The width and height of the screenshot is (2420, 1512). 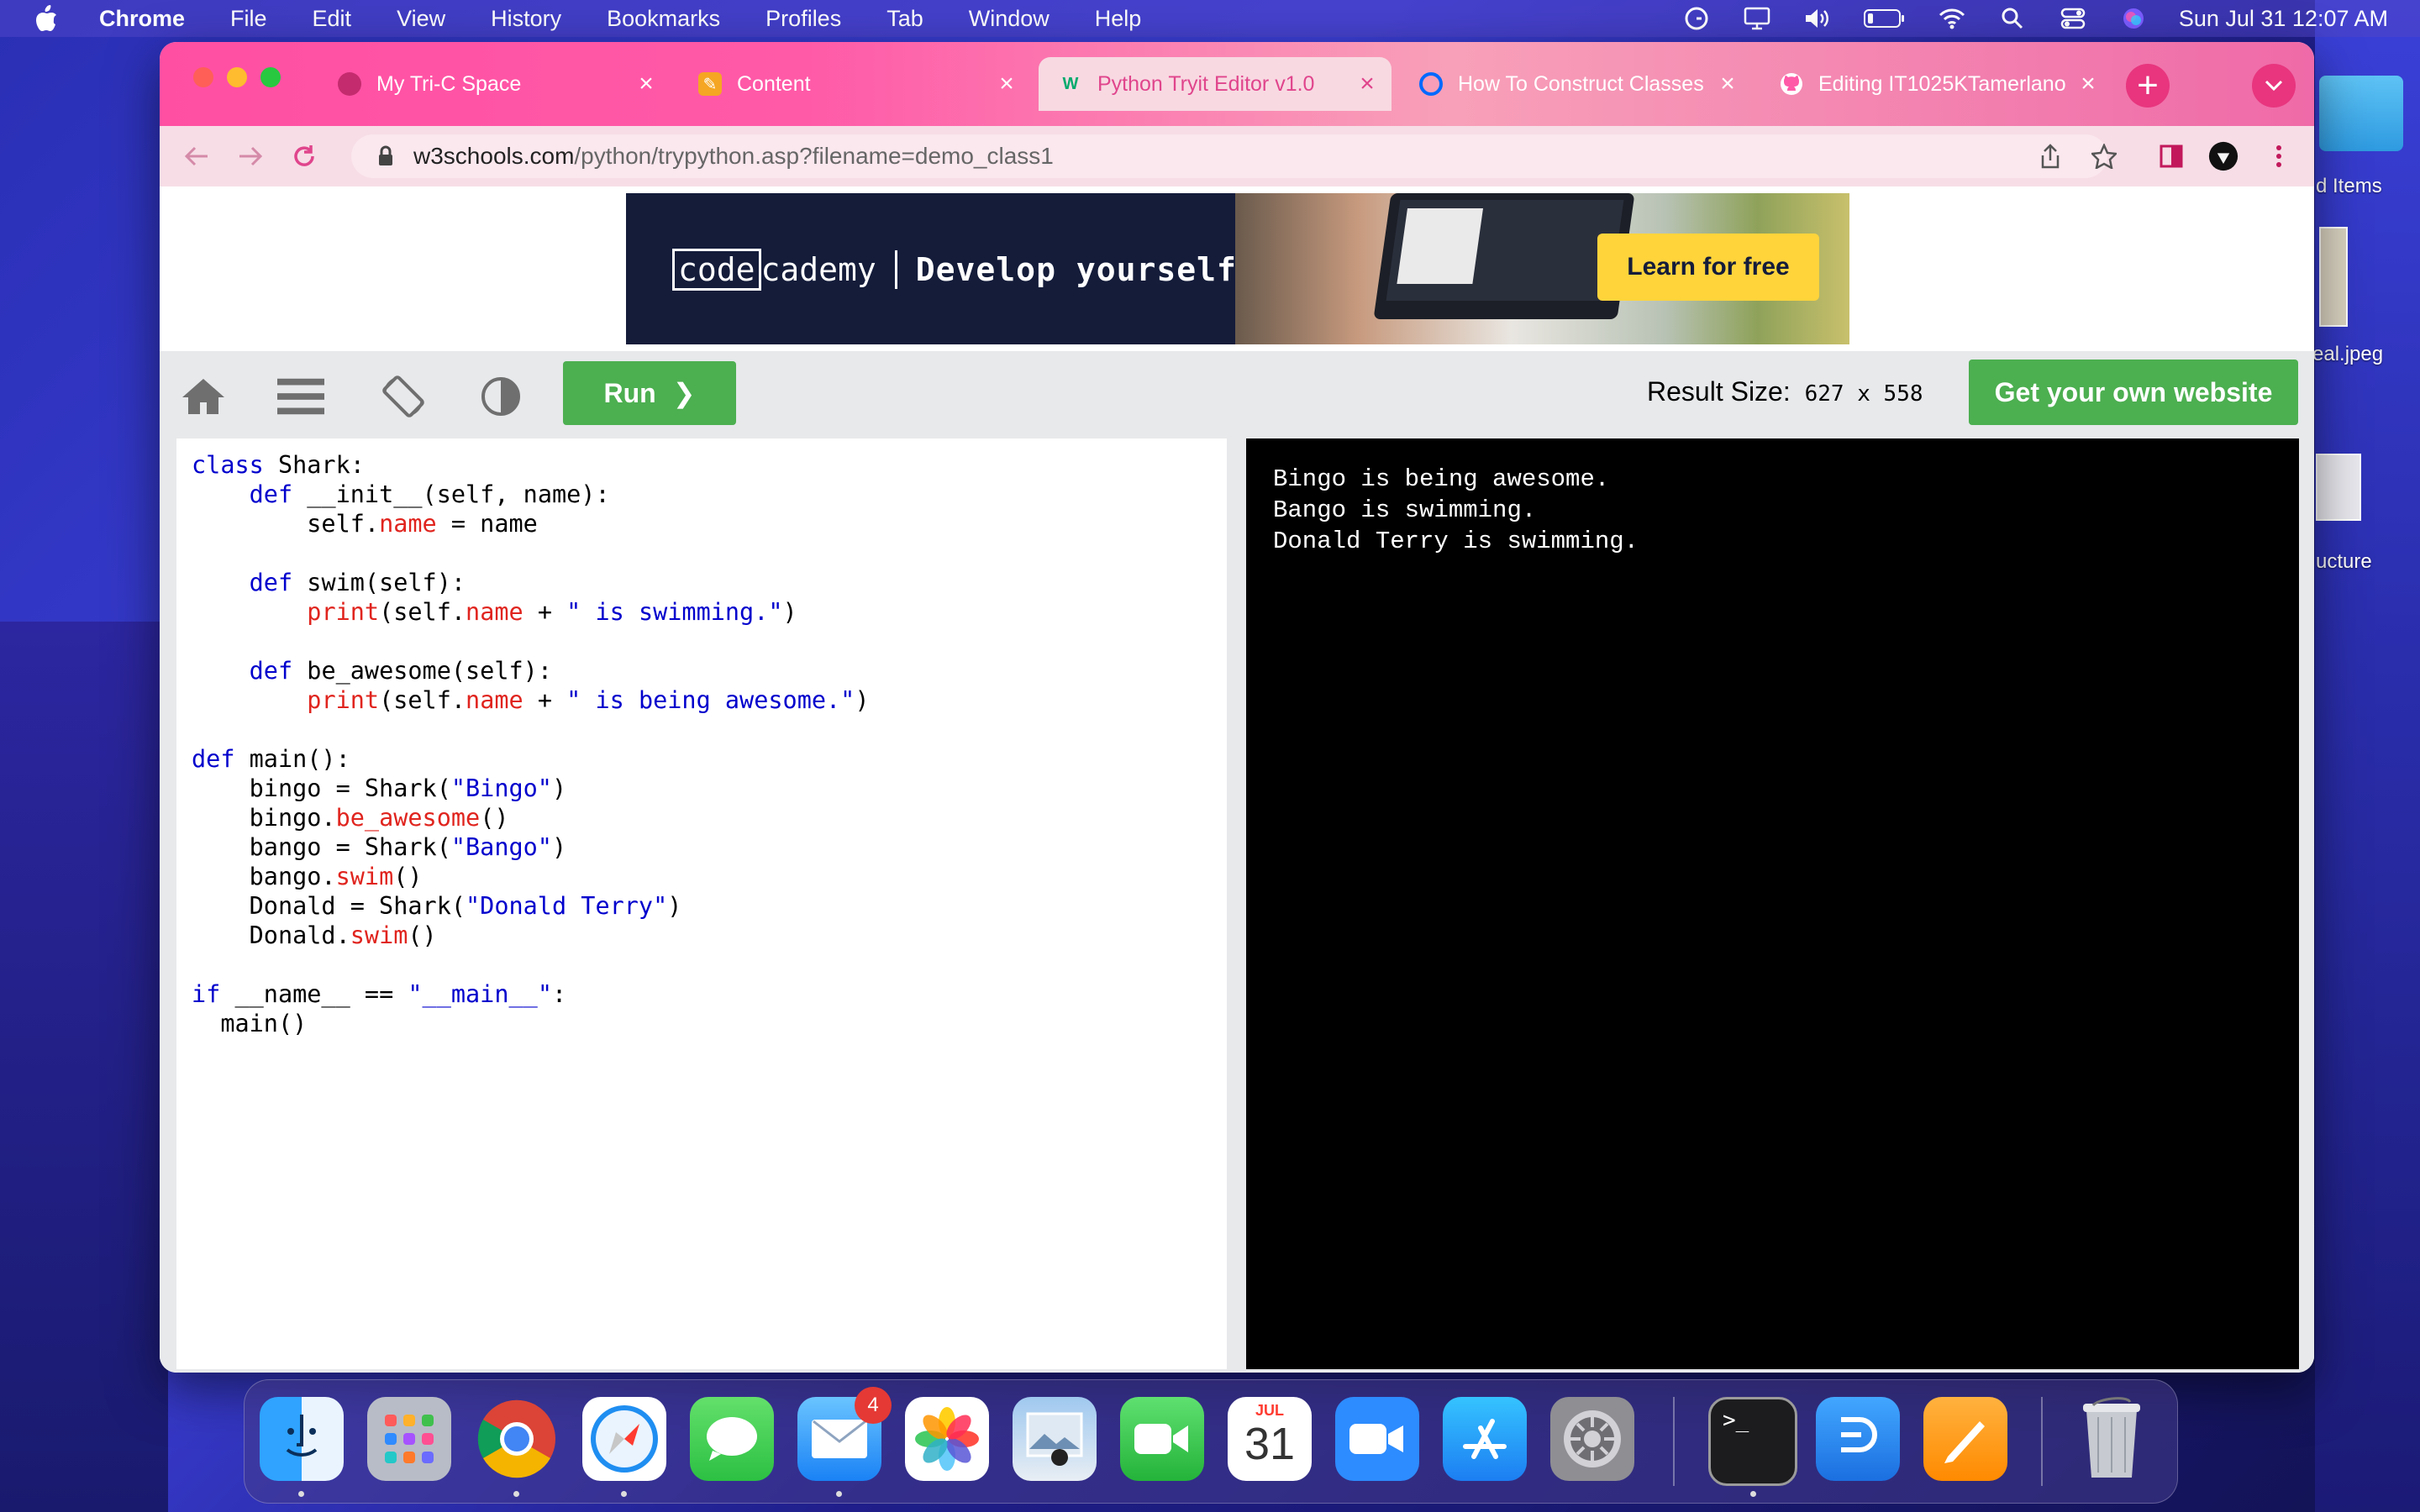 I want to click on home-icon, so click(x=203, y=396).